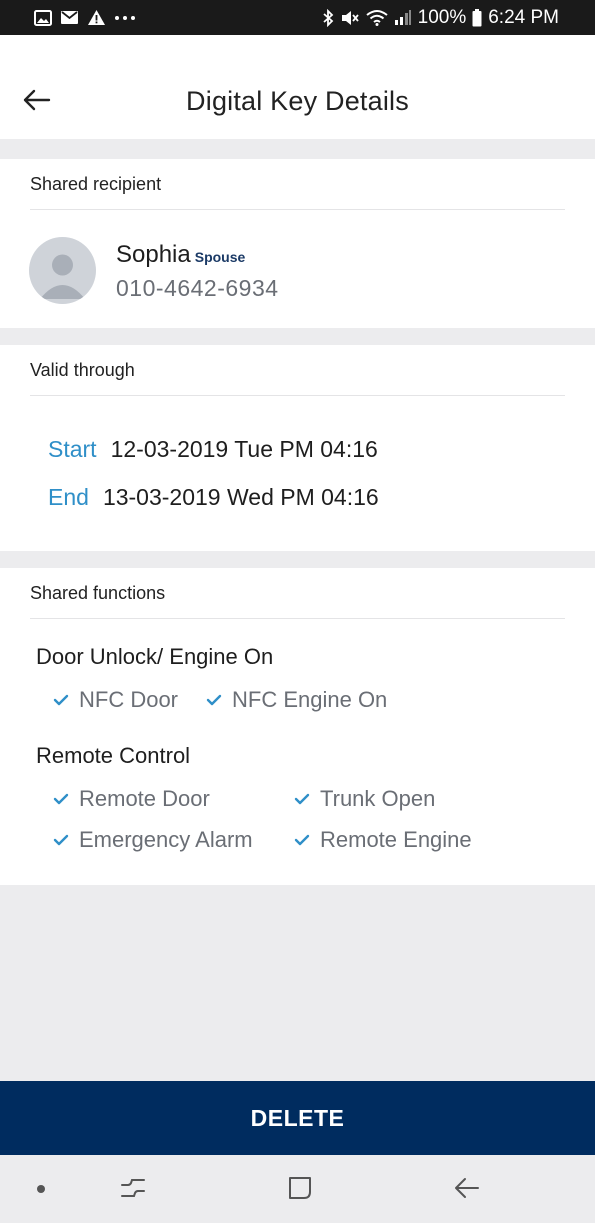  Describe the element at coordinates (68, 497) in the screenshot. I see `end-label: End` at that location.